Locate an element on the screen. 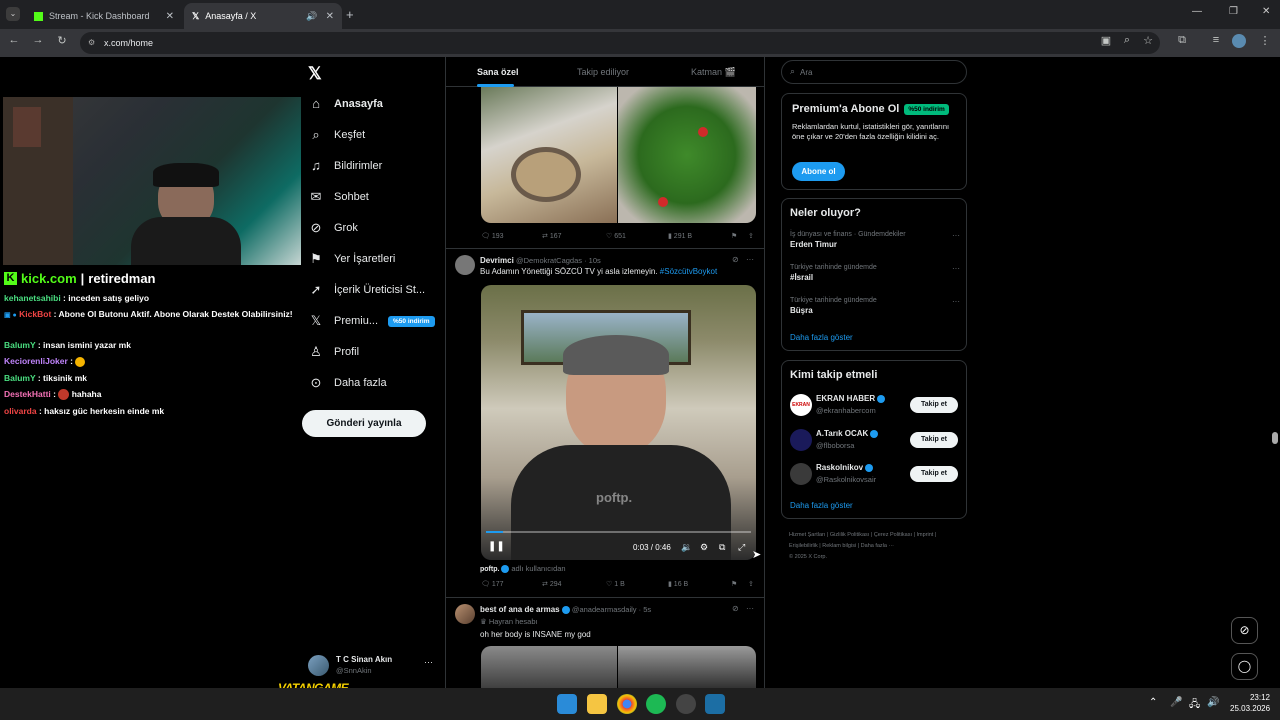 This screenshot has height=720, width=1280. profile-avatar-icon is located at coordinates (1239, 41).